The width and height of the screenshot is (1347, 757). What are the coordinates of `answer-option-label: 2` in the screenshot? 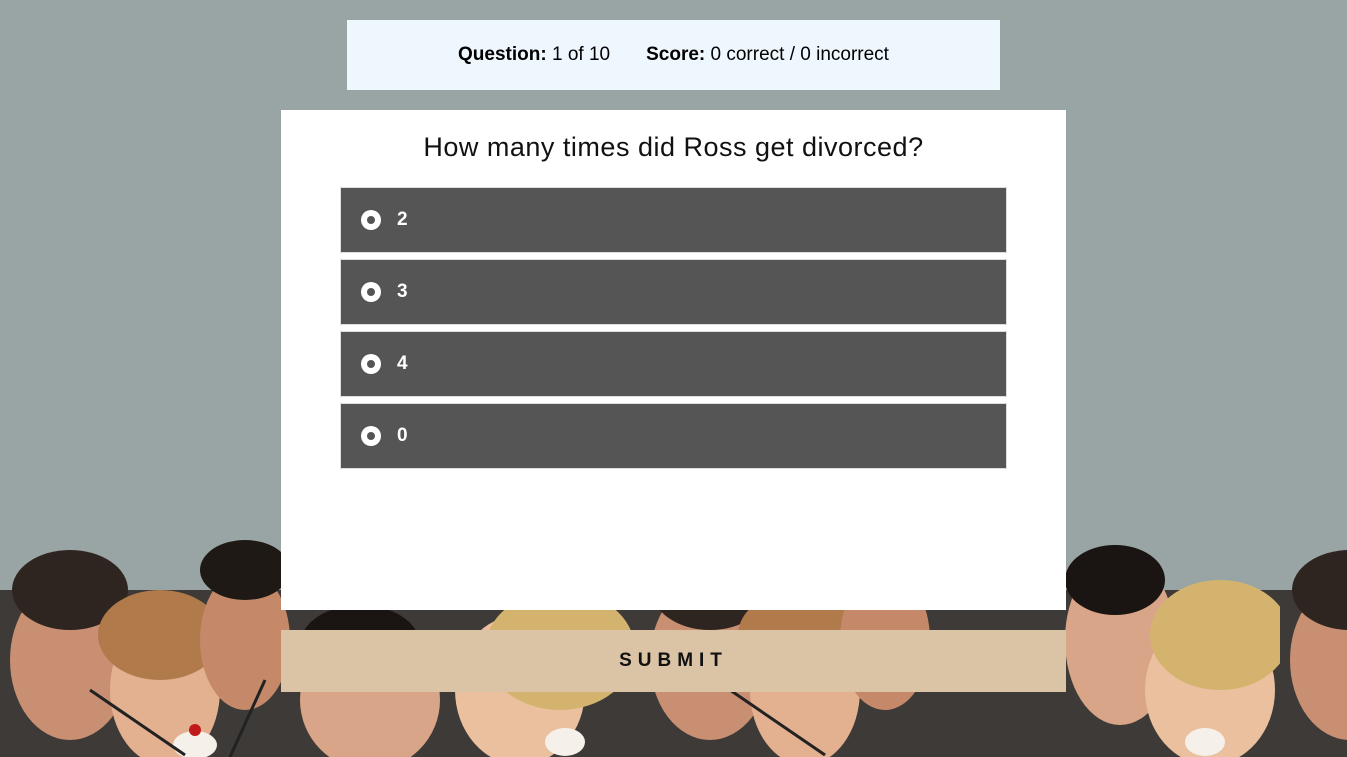 It's located at (402, 219).